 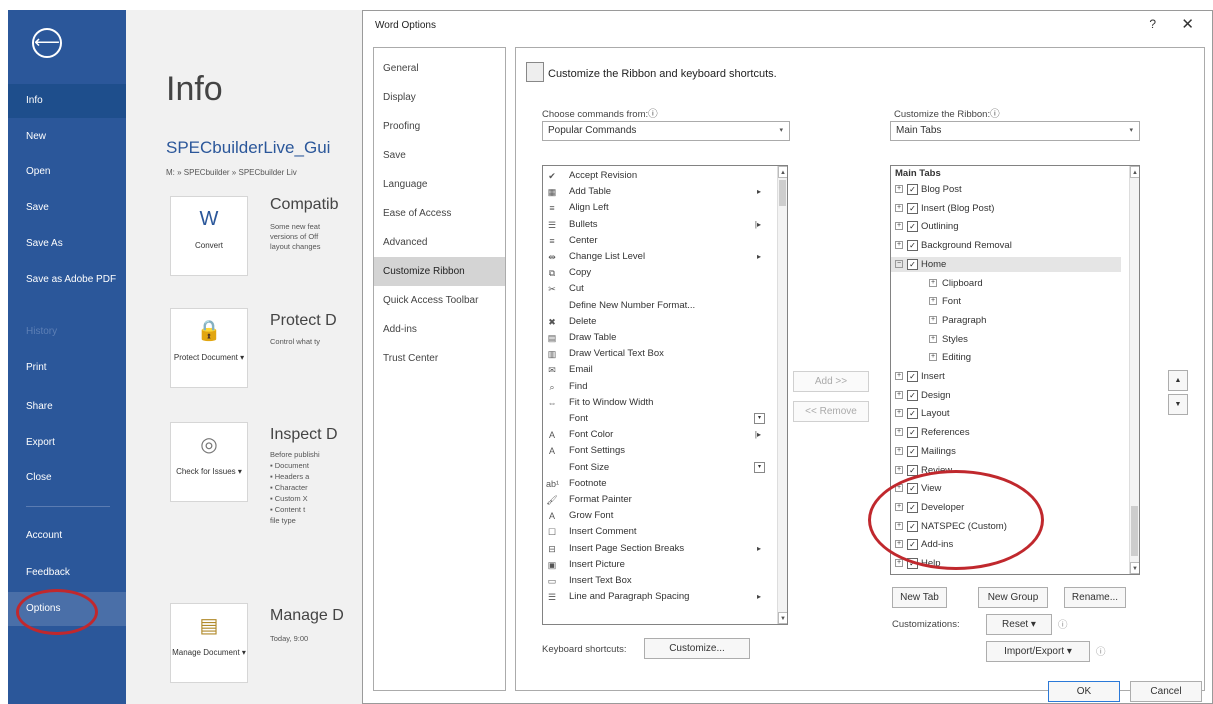 I want to click on tab-tree-item: + Paragraph, so click(x=1006, y=320).